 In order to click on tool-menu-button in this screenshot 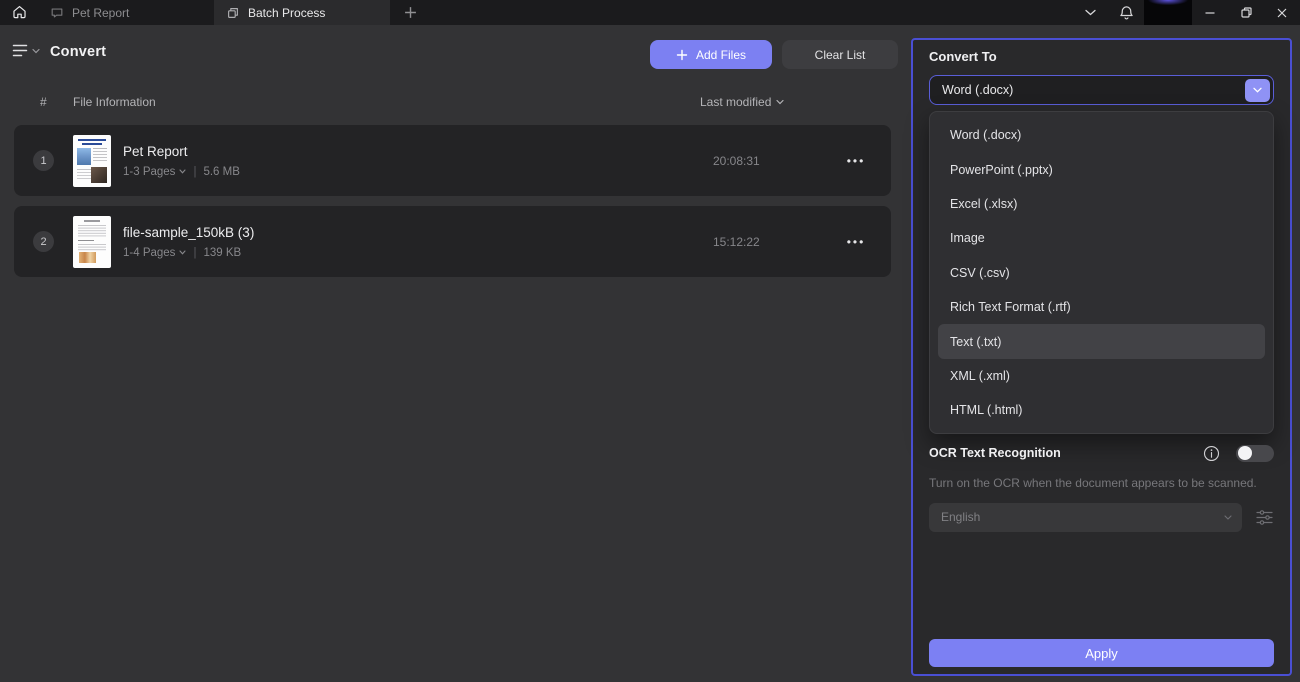, I will do `click(26, 50)`.